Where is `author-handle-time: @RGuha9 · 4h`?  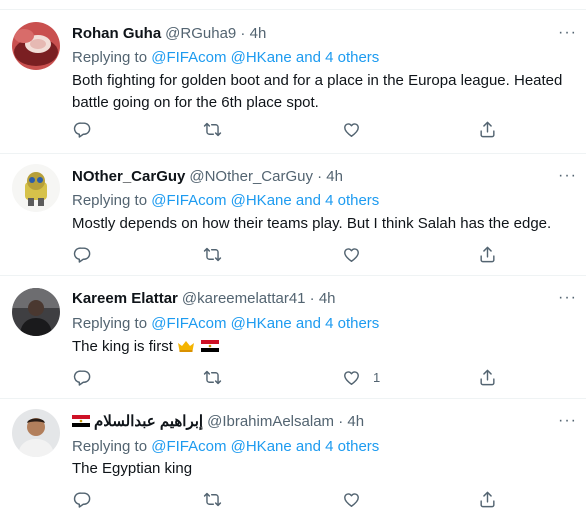 author-handle-time: @RGuha9 · 4h is located at coordinates (215, 33).